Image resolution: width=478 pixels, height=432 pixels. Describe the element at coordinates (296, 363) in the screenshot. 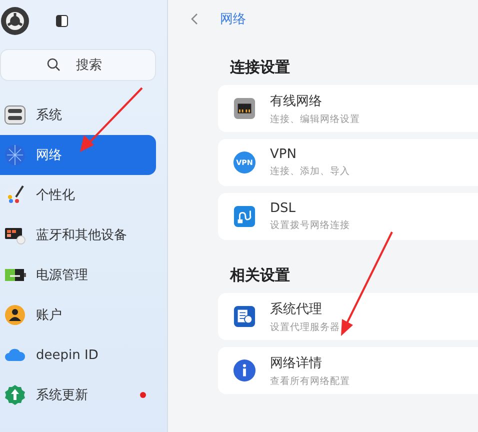

I see `card-title: 网络详情` at that location.